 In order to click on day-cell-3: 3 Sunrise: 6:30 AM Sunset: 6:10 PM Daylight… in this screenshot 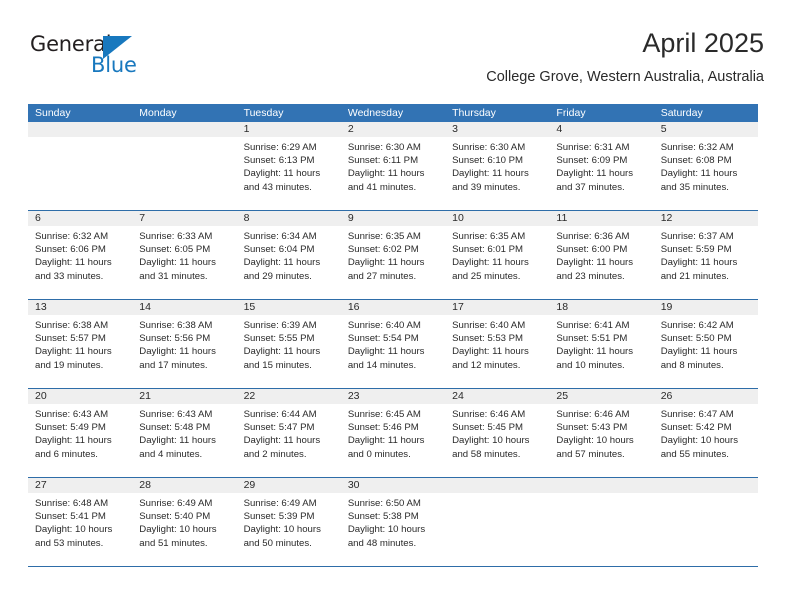, I will do `click(497, 166)`.